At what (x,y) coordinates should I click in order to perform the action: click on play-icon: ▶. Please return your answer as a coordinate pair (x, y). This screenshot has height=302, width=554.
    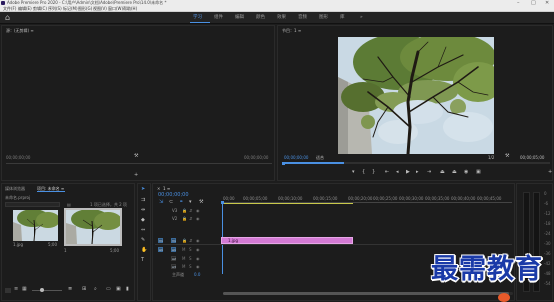
    Looking at the image, I should click on (408, 172).